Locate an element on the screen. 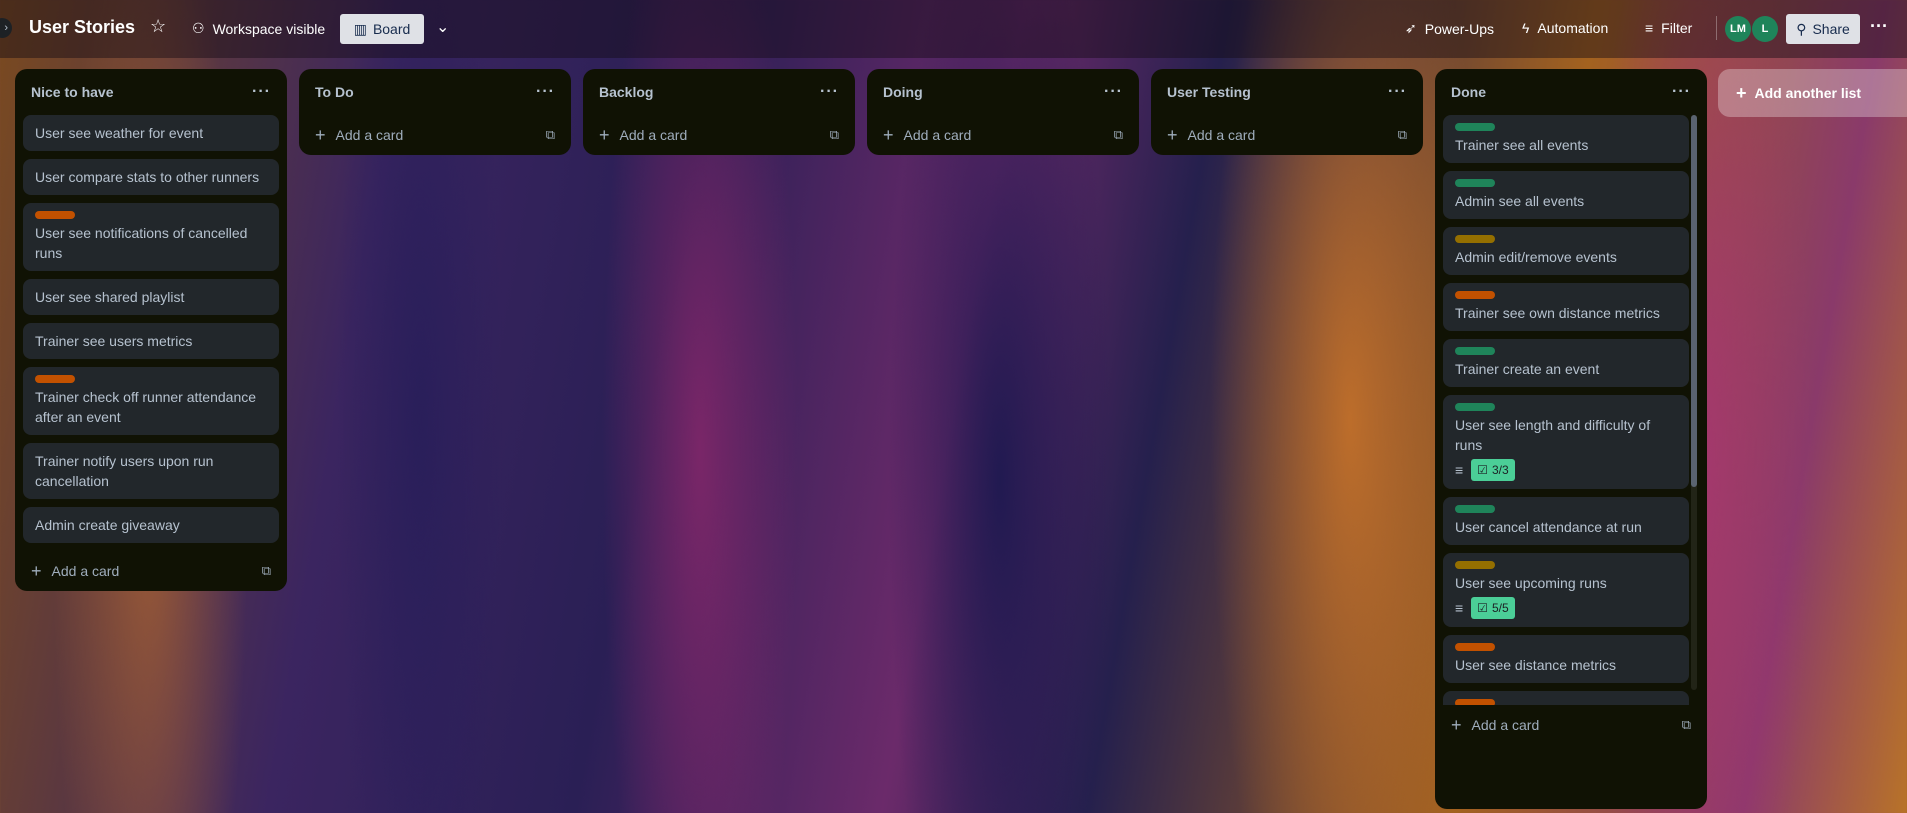 The image size is (1907, 813). card-title: Trainer see own distance metrics is located at coordinates (1557, 313).